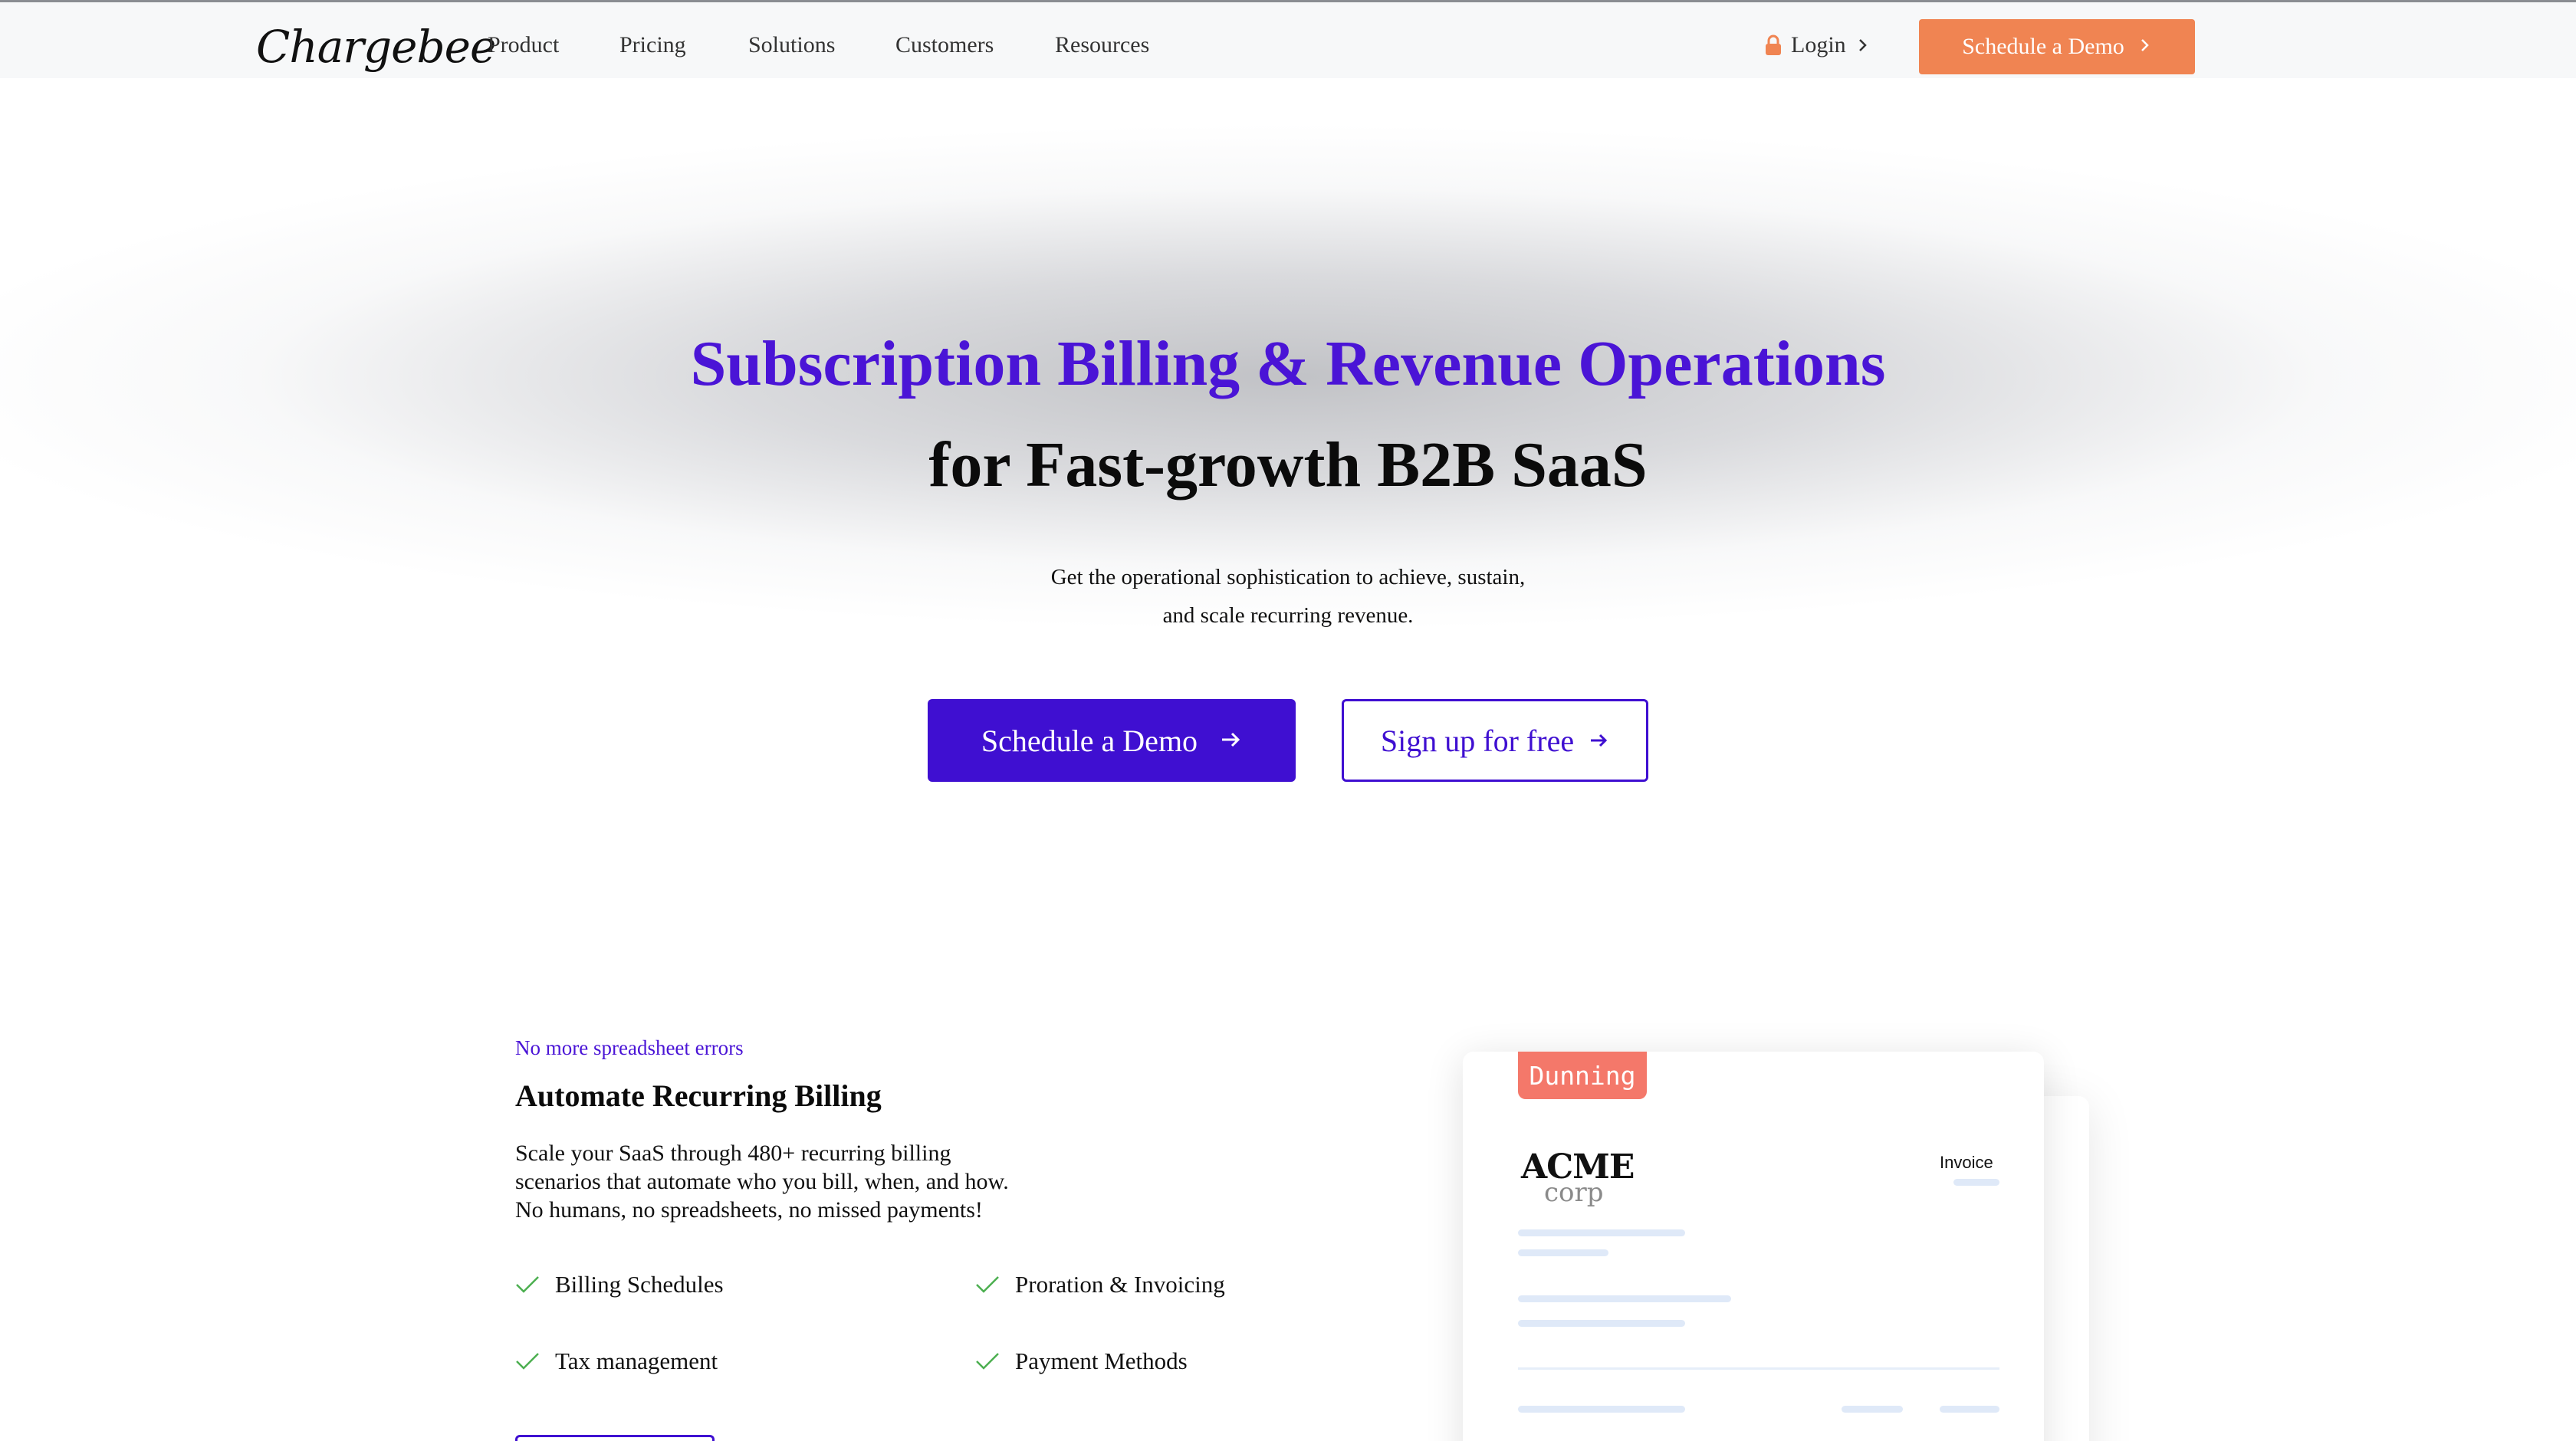 The width and height of the screenshot is (2576, 1441). Describe the element at coordinates (1477, 741) in the screenshot. I see `sign-up-label: Sign up for free` at that location.